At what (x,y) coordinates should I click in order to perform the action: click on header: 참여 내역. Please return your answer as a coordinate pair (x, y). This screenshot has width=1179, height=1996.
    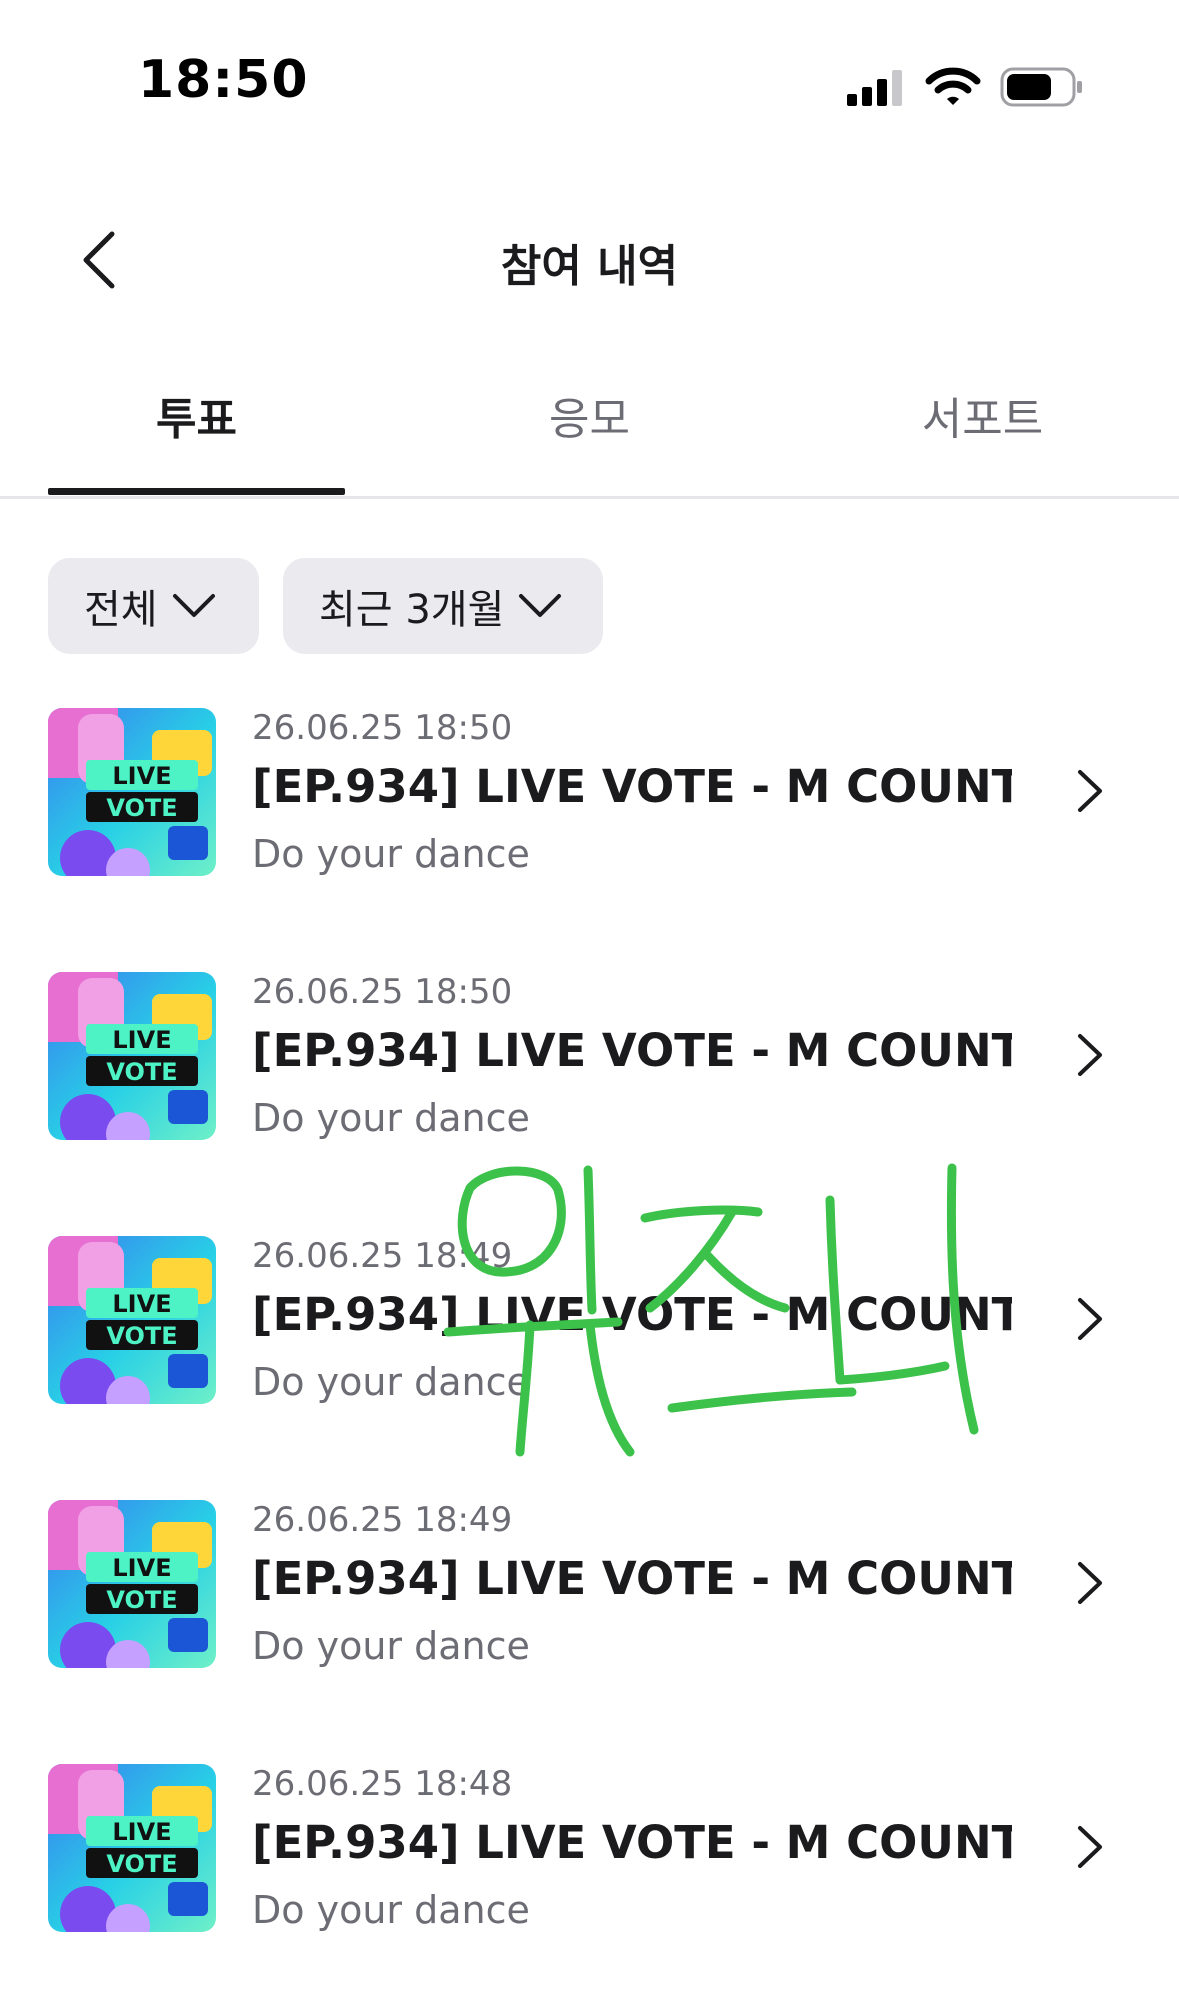
    Looking at the image, I should click on (589, 260).